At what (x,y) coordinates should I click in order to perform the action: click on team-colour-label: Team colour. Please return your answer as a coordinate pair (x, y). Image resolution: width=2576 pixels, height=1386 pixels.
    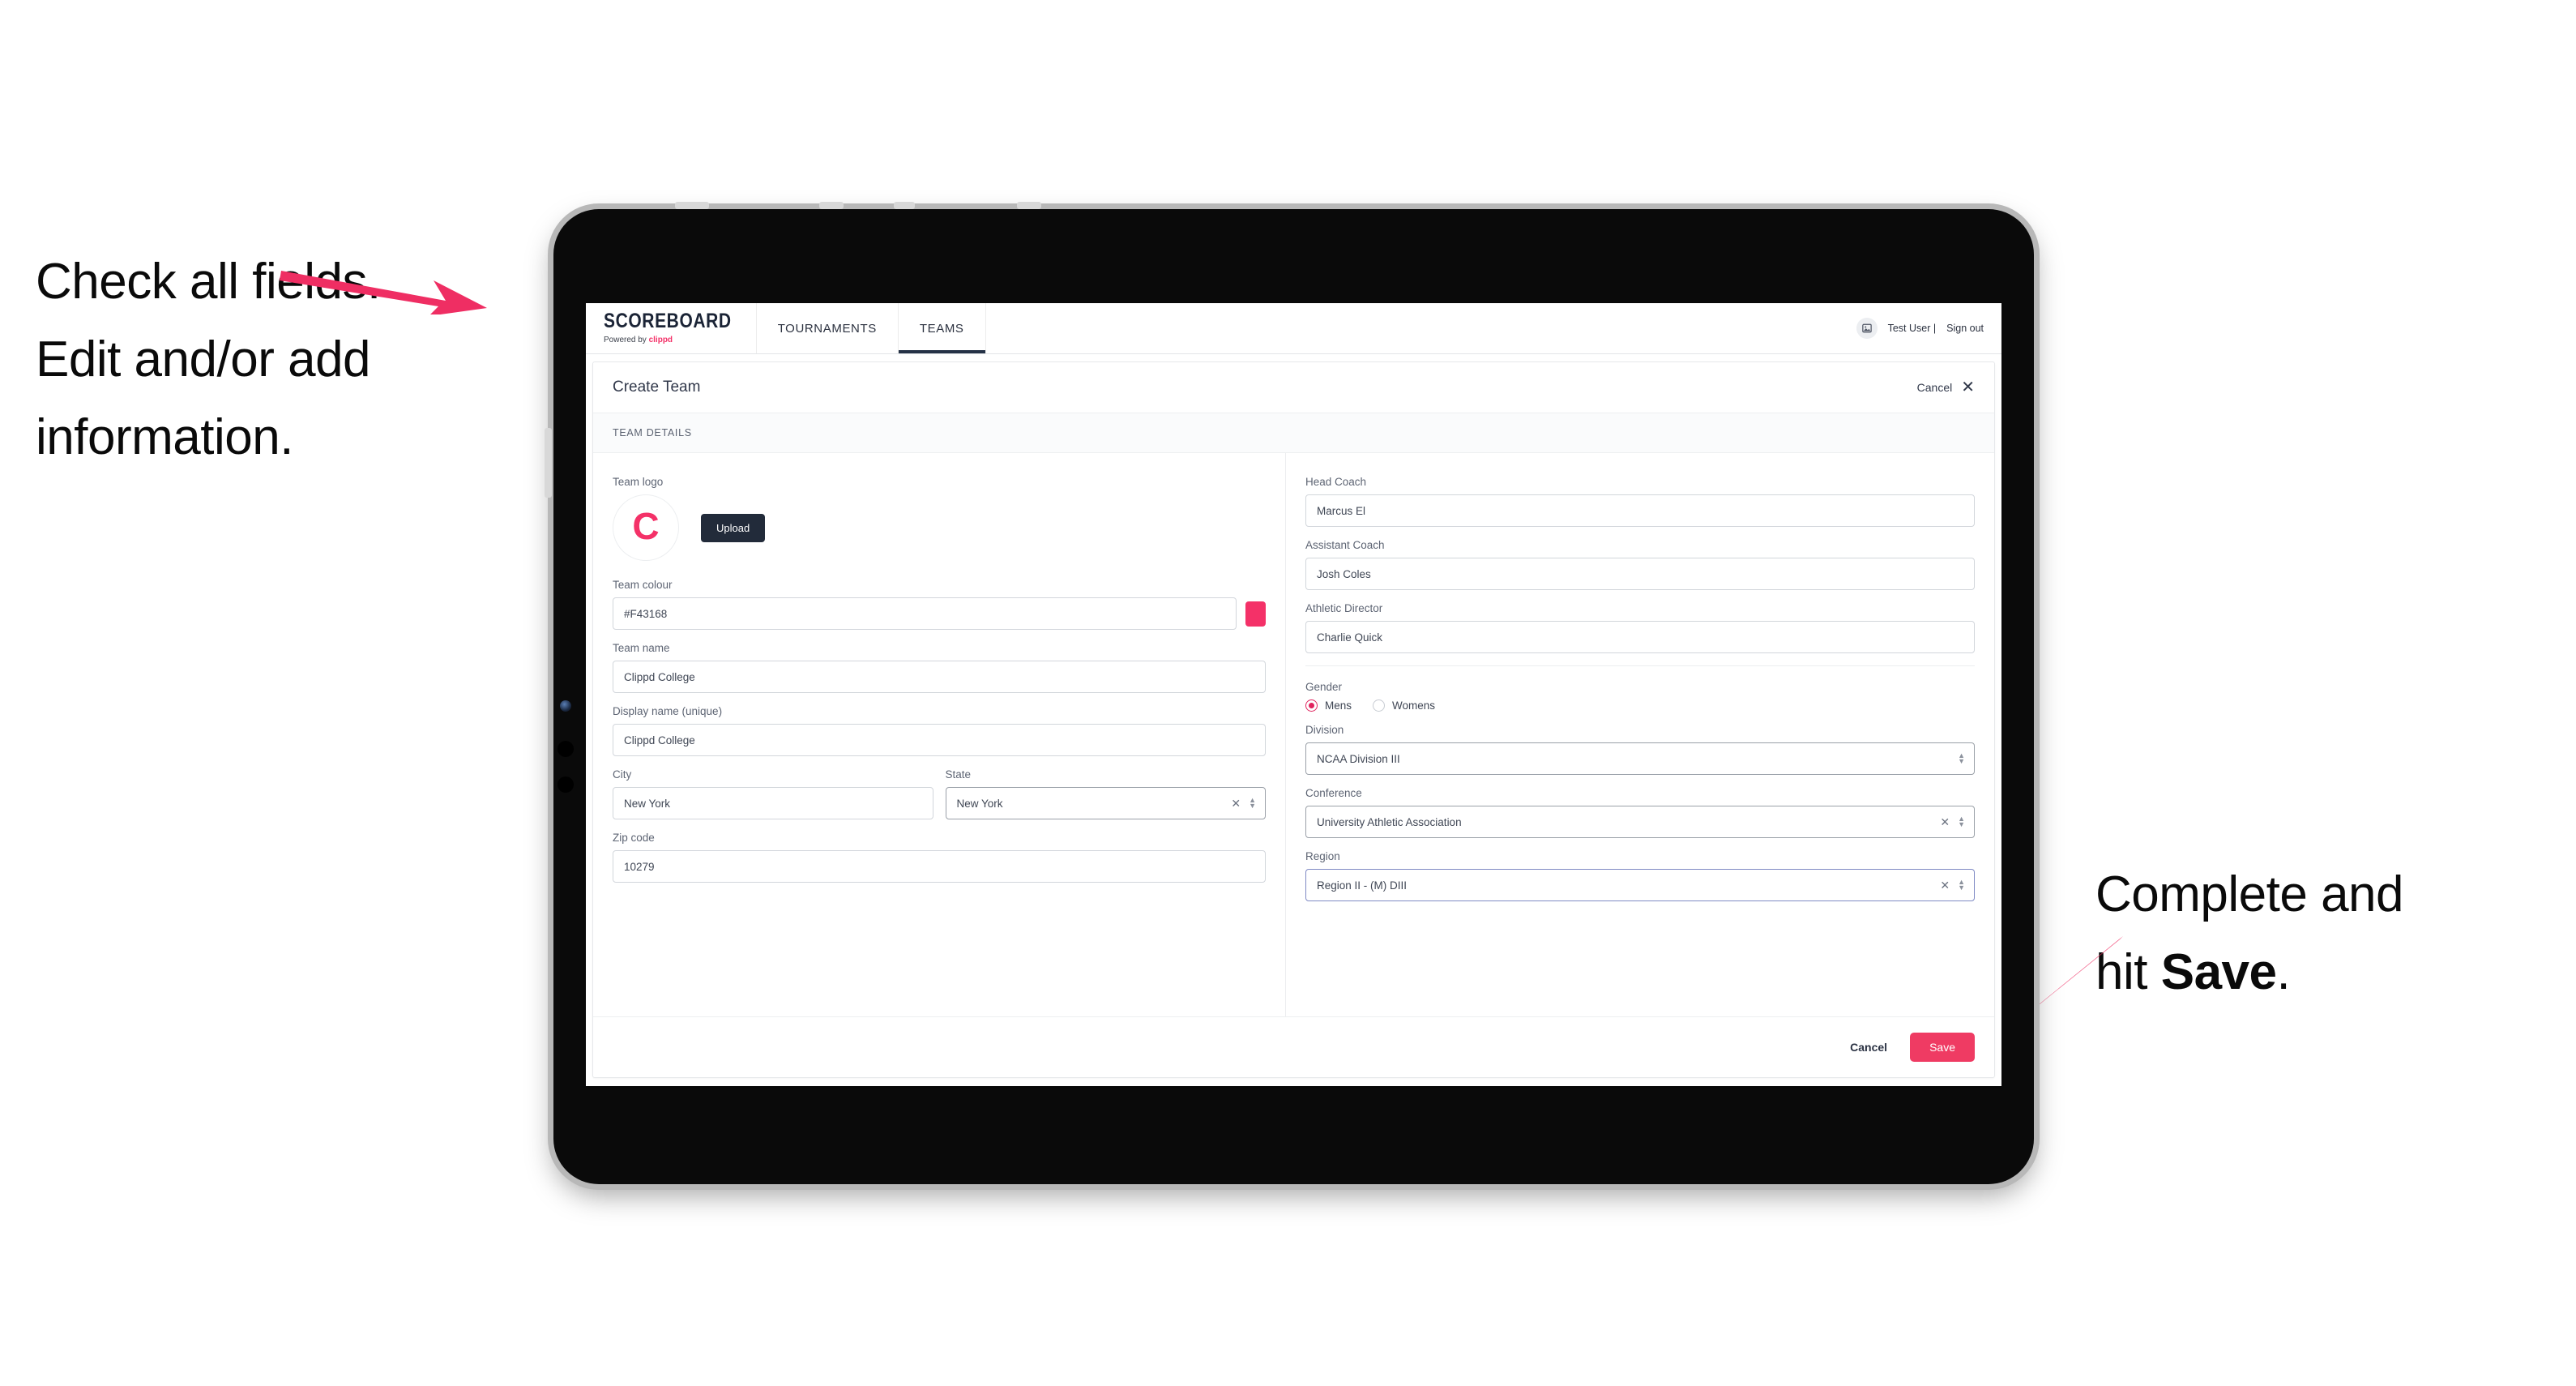
    Looking at the image, I should click on (643, 585).